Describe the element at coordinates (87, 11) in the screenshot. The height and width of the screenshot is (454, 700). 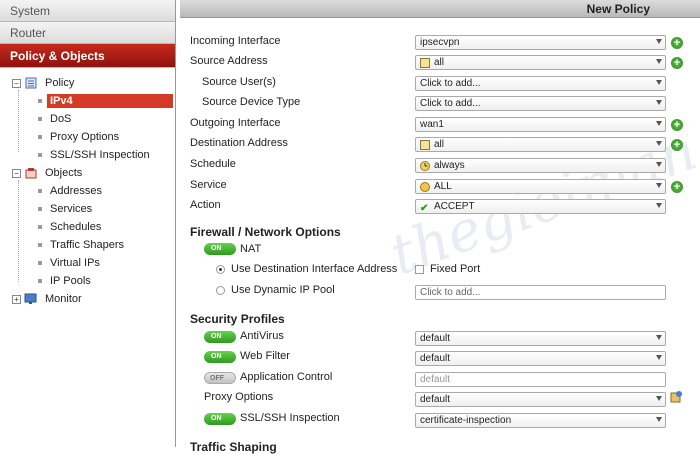
I see `nav-system: System` at that location.